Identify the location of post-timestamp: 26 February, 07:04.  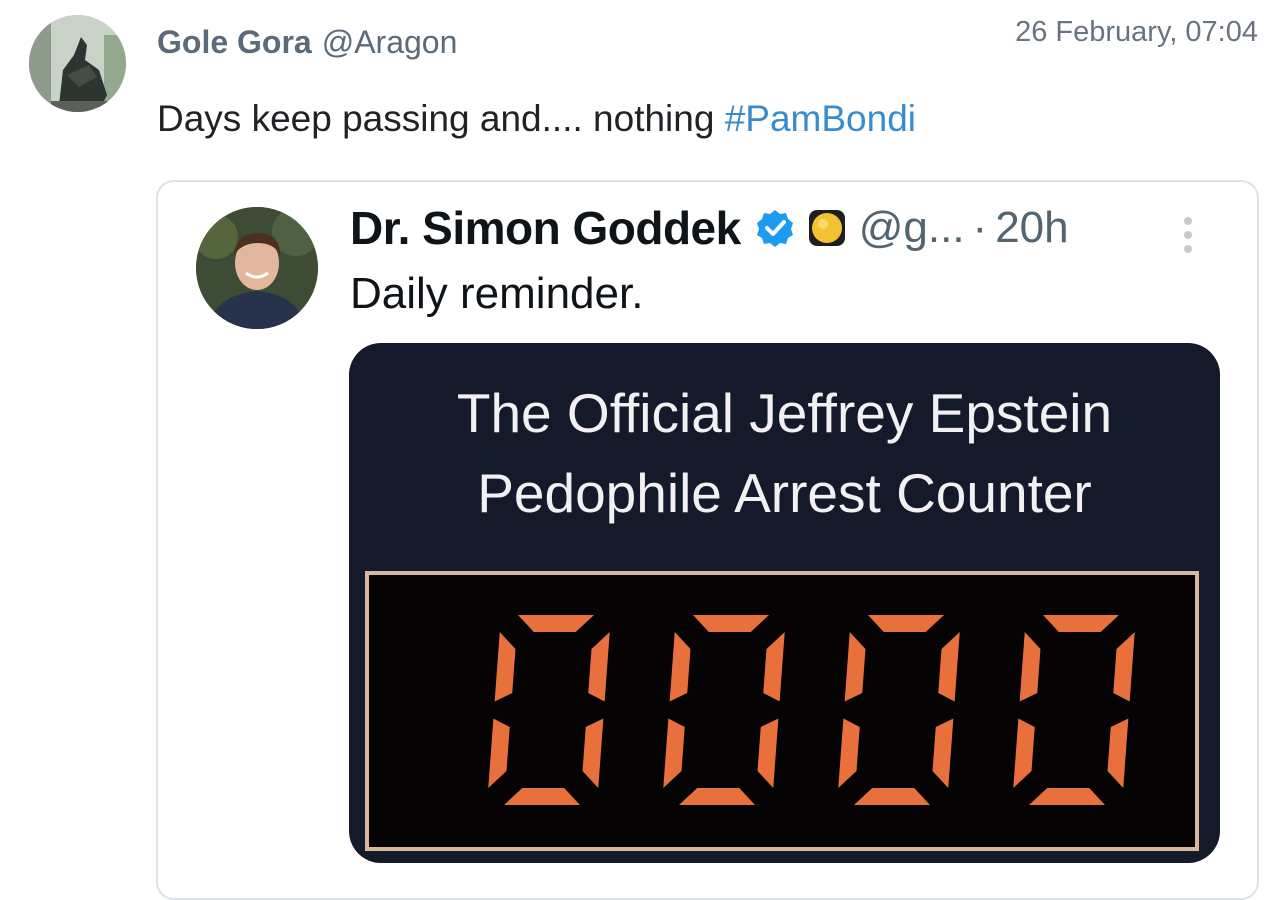
(1136, 32).